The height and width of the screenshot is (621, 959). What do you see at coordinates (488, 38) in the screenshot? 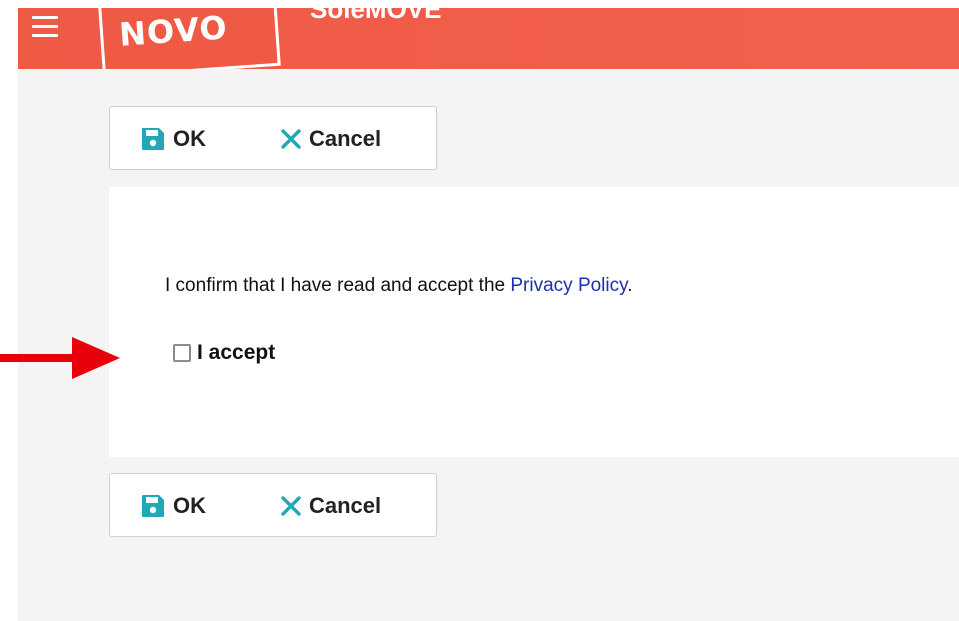
I see `app-header: NOVO SoleMOVE` at bounding box center [488, 38].